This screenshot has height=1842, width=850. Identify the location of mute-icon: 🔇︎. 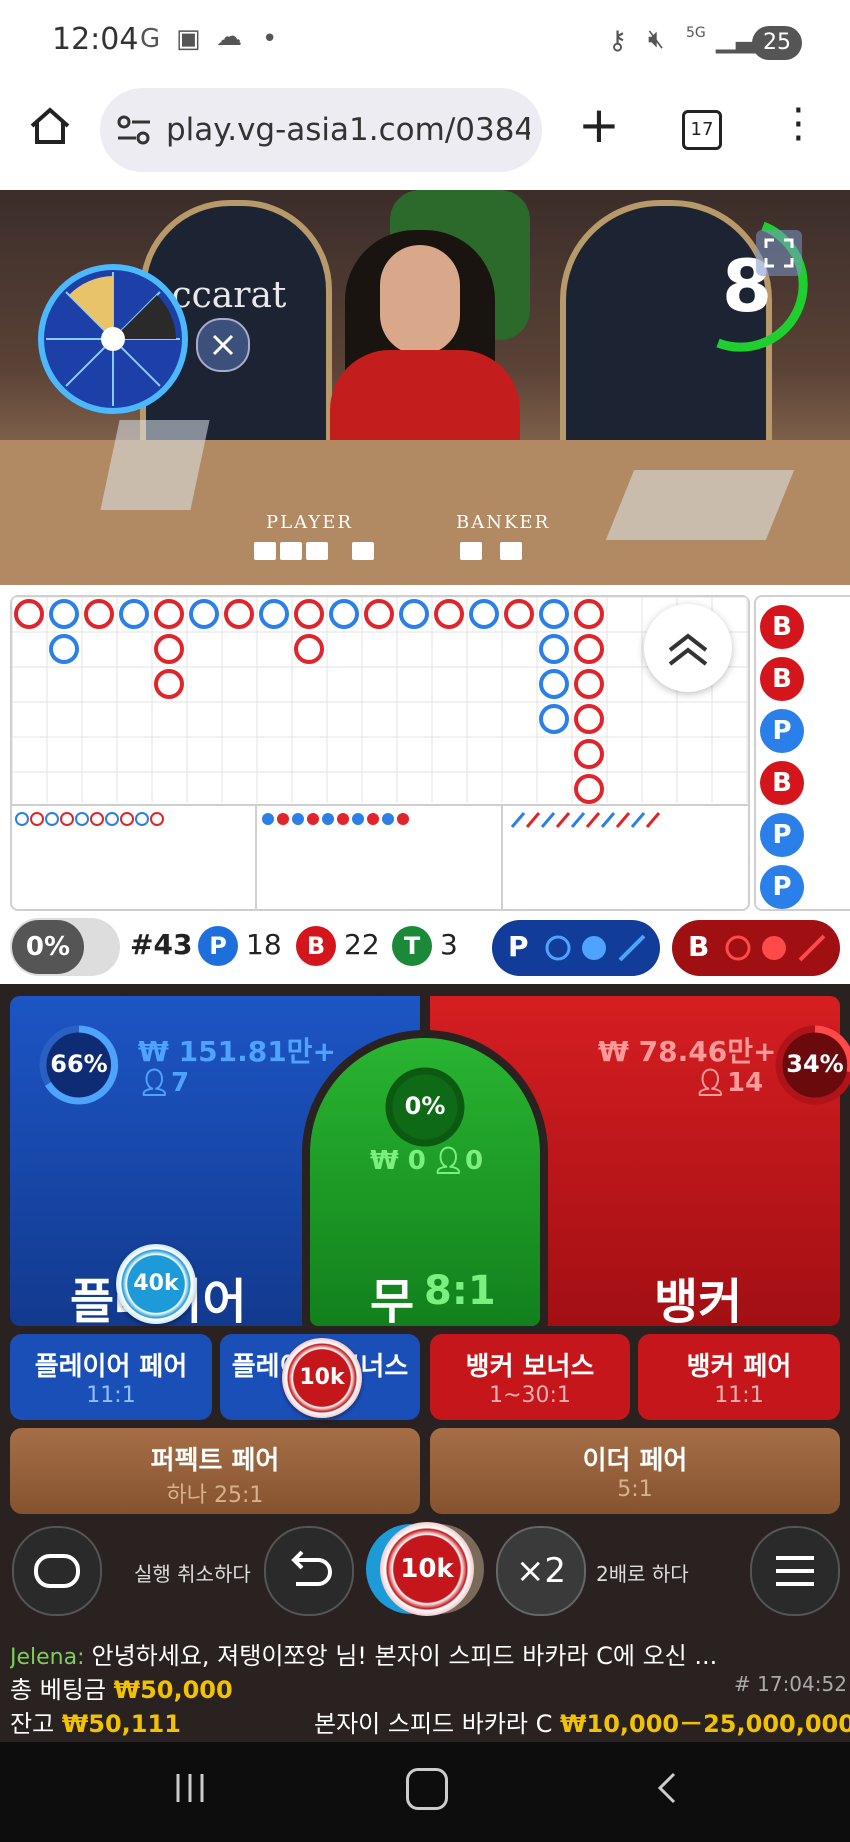
(656, 39).